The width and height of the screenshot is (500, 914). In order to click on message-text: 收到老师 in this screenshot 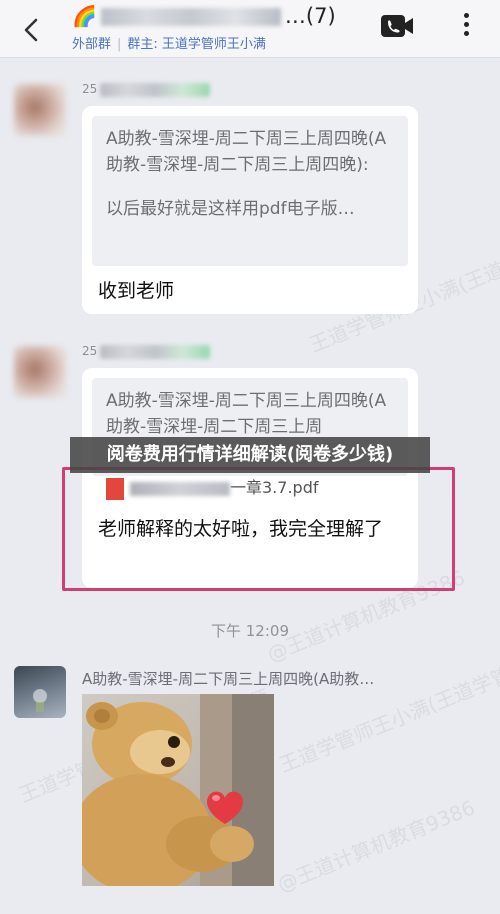, I will do `click(136, 291)`.